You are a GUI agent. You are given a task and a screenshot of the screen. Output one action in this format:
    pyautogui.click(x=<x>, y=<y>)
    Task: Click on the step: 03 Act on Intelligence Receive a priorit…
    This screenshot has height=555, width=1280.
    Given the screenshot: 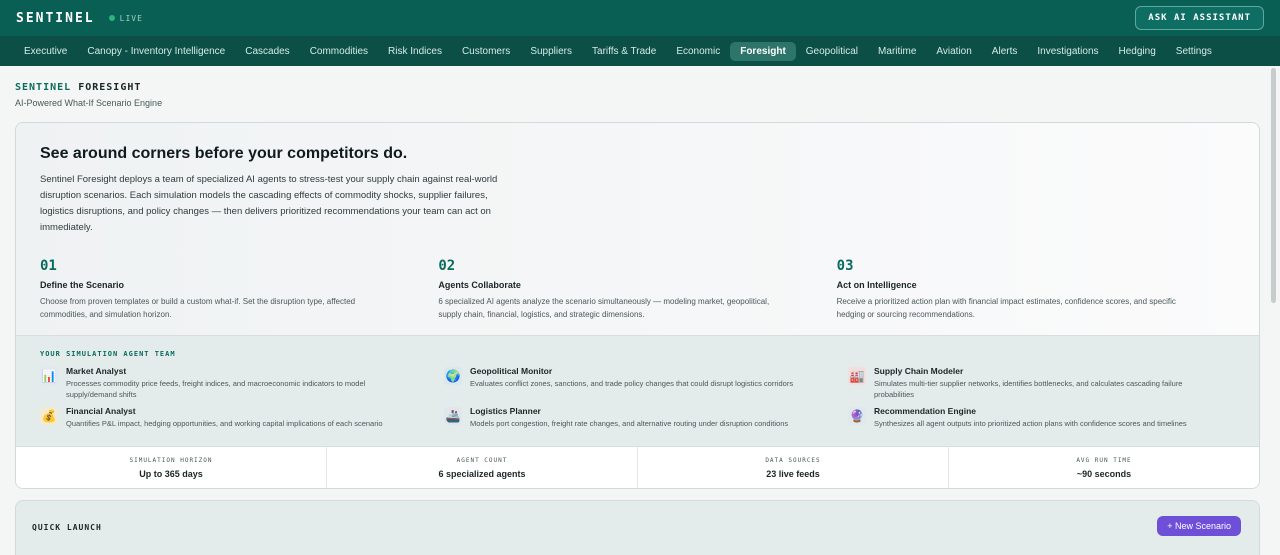 What is the action you would take?
    pyautogui.click(x=1036, y=289)
    